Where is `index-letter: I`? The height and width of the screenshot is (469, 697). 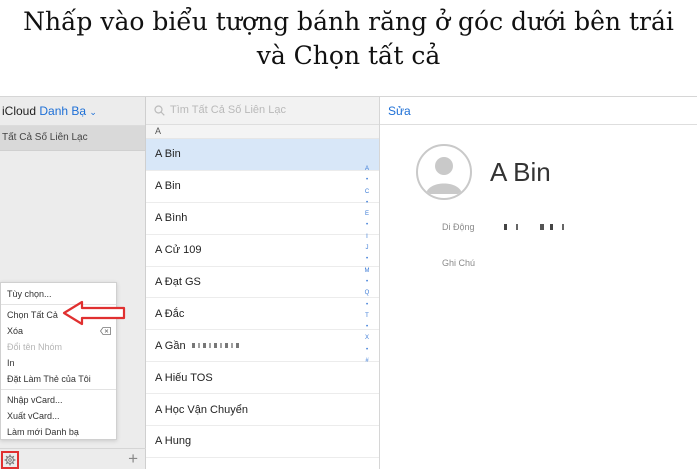 index-letter: I is located at coordinates (367, 237).